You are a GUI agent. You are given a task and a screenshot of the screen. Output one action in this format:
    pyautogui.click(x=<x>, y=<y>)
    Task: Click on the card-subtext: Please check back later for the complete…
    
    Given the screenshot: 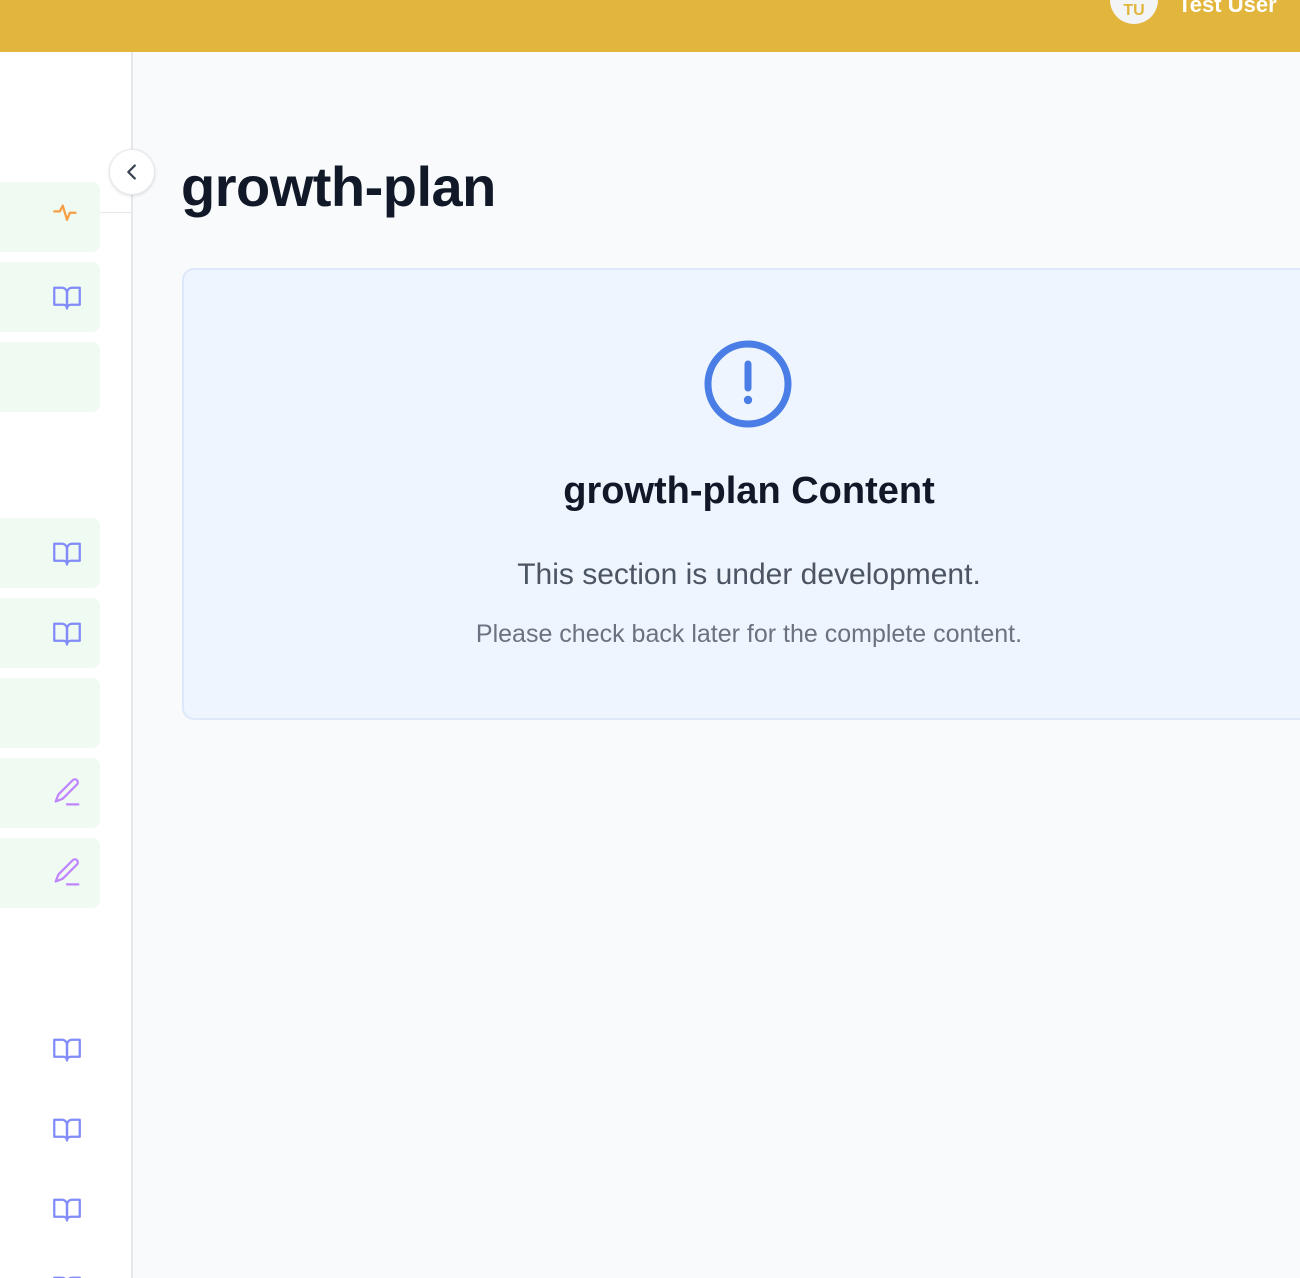 What is the action you would take?
    pyautogui.click(x=749, y=634)
    